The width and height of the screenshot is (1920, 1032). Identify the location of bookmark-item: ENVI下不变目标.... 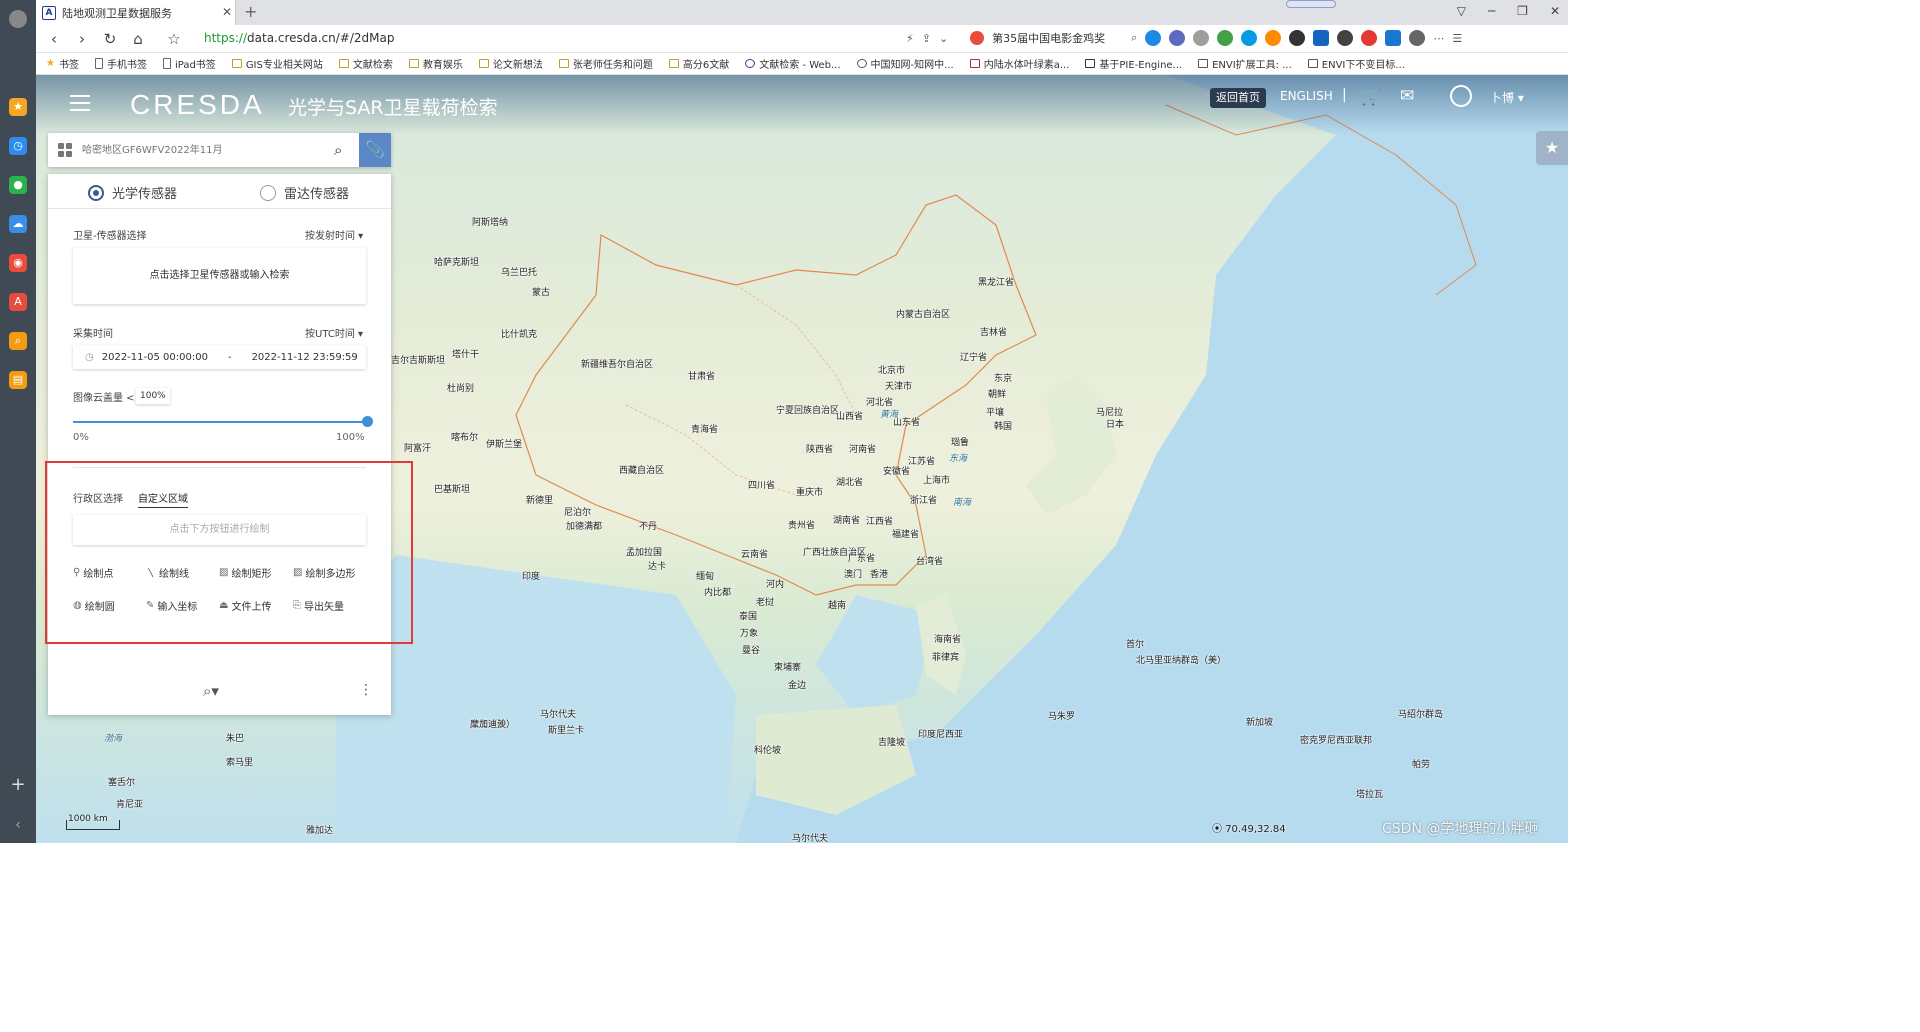
(1356, 63).